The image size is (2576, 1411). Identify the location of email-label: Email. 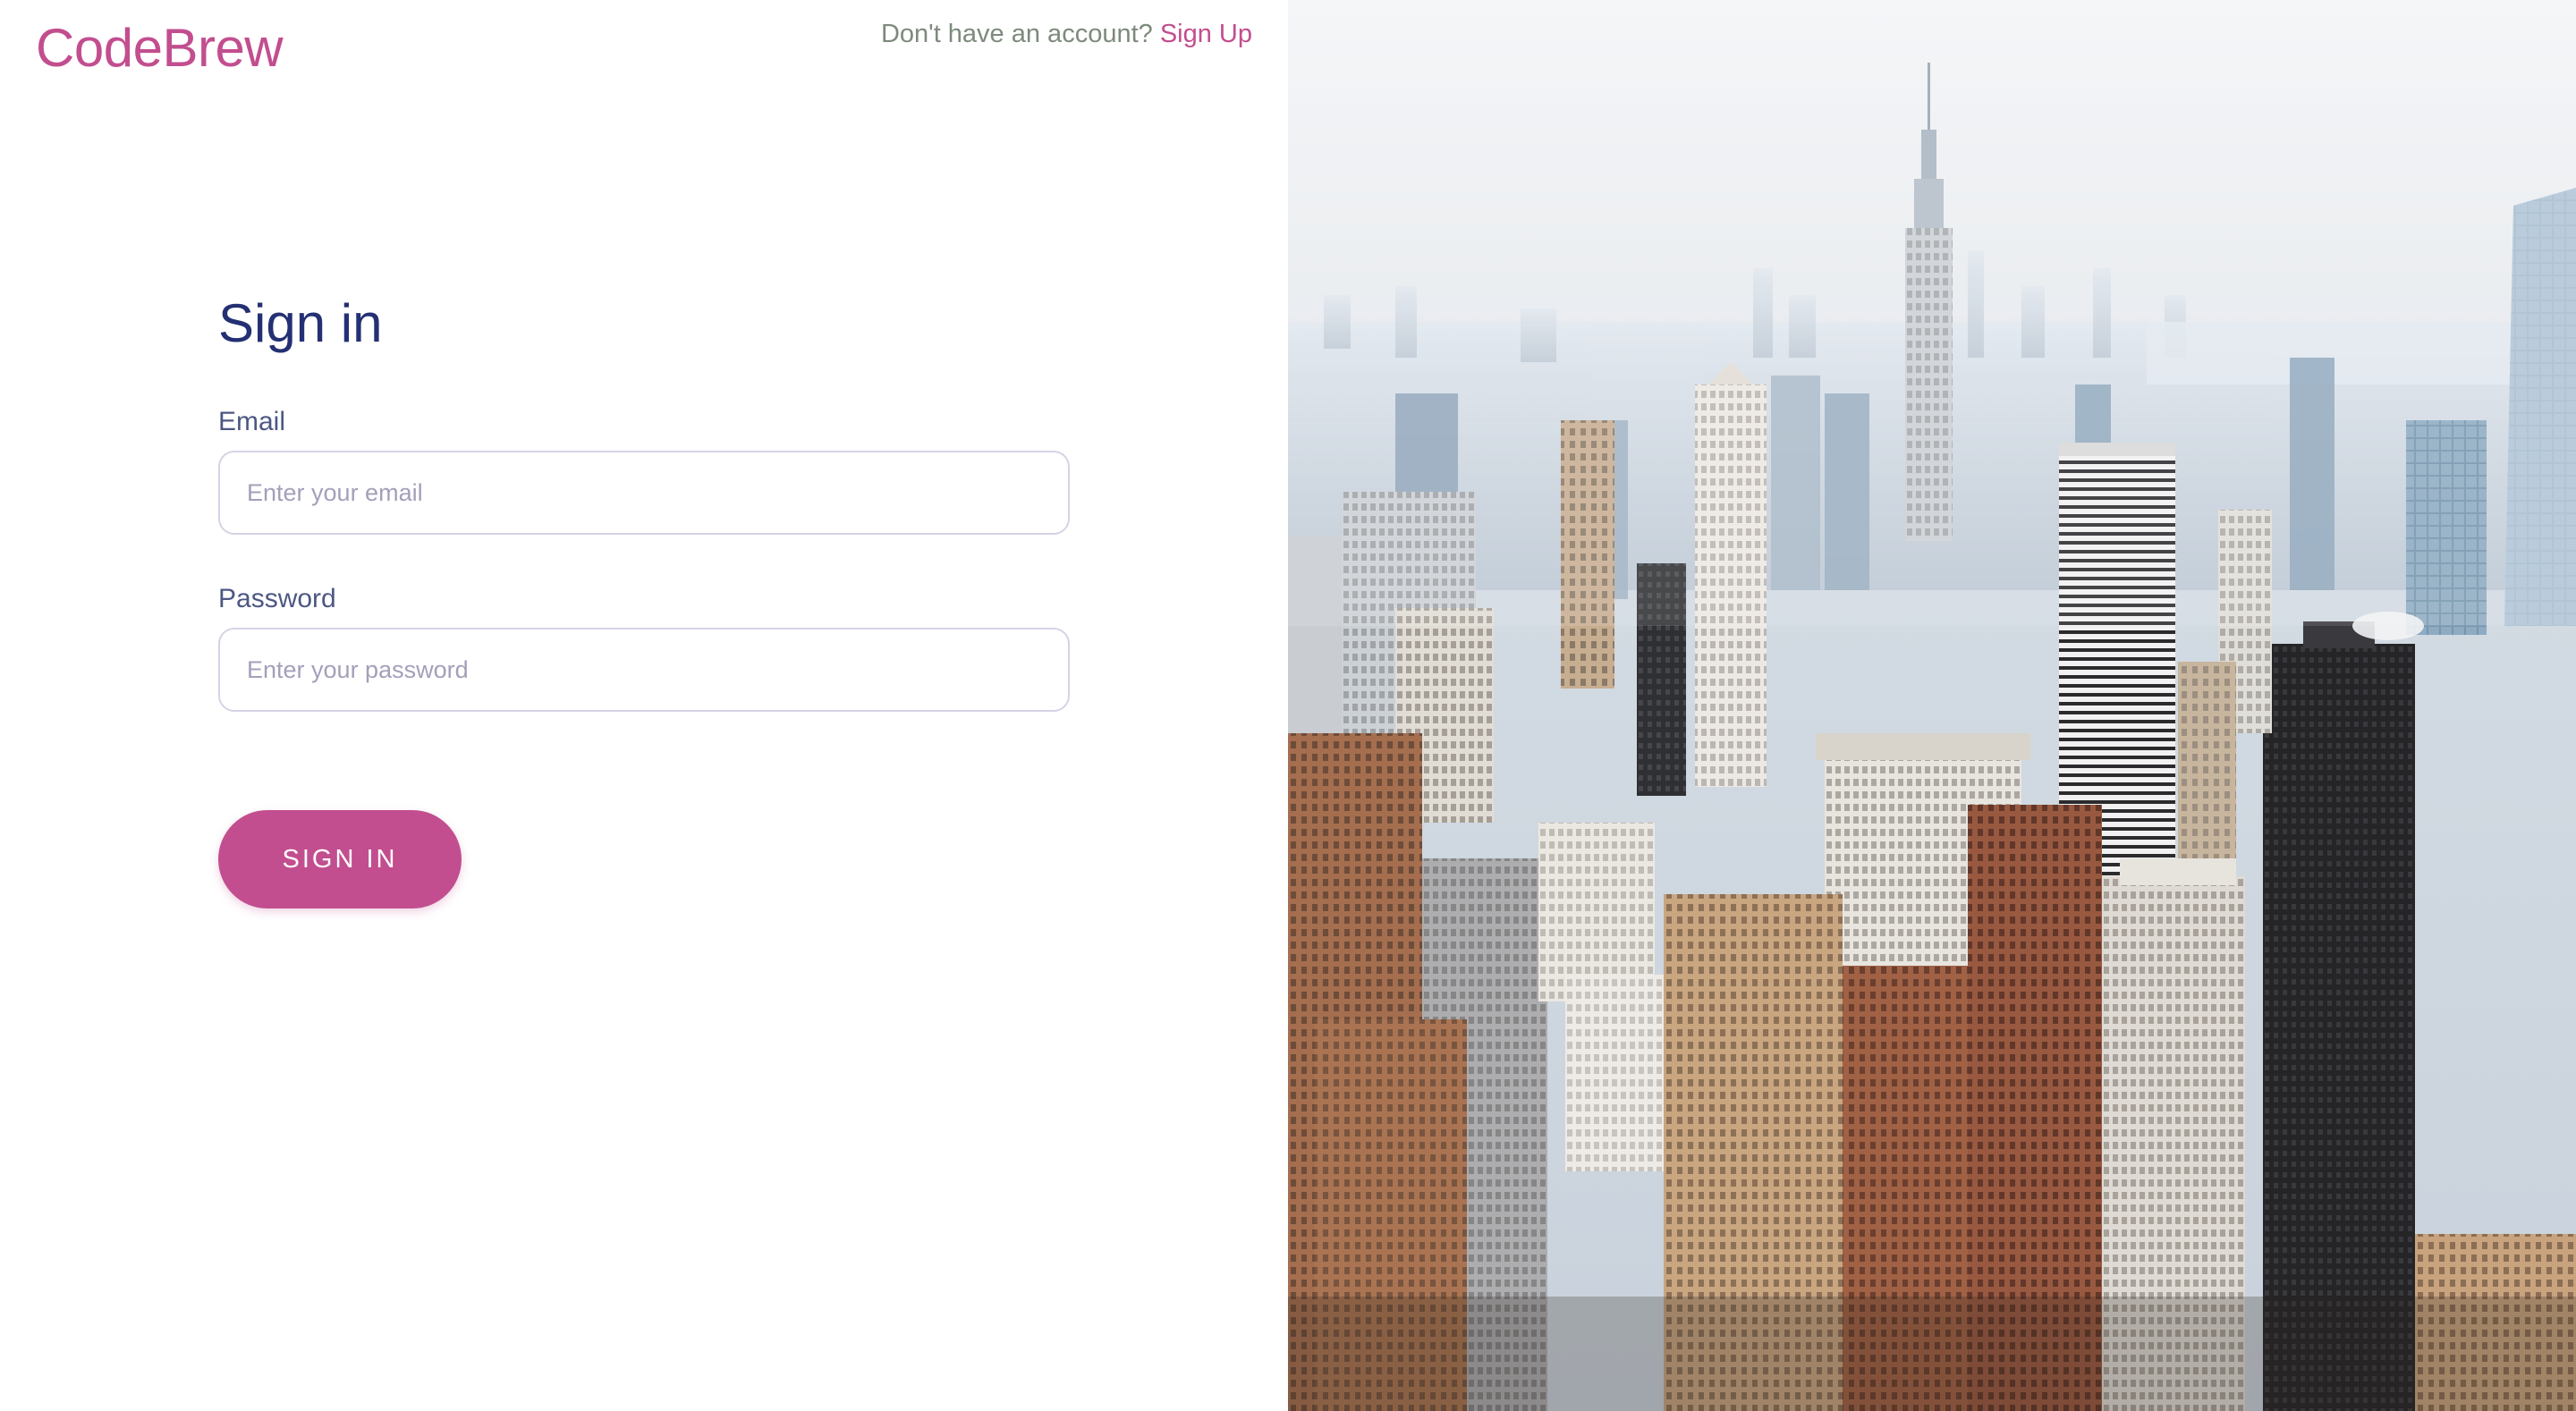
(252, 421).